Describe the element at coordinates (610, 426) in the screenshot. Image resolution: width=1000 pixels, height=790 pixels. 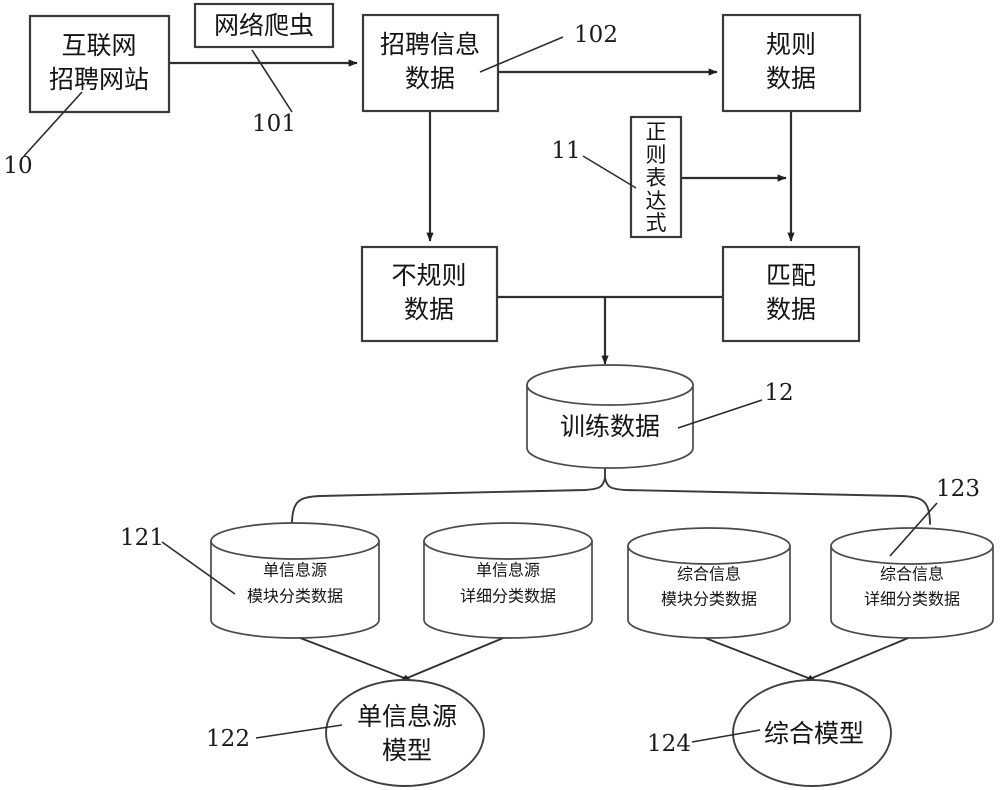
I see `cylinder-training-data-label: 训练数据` at that location.